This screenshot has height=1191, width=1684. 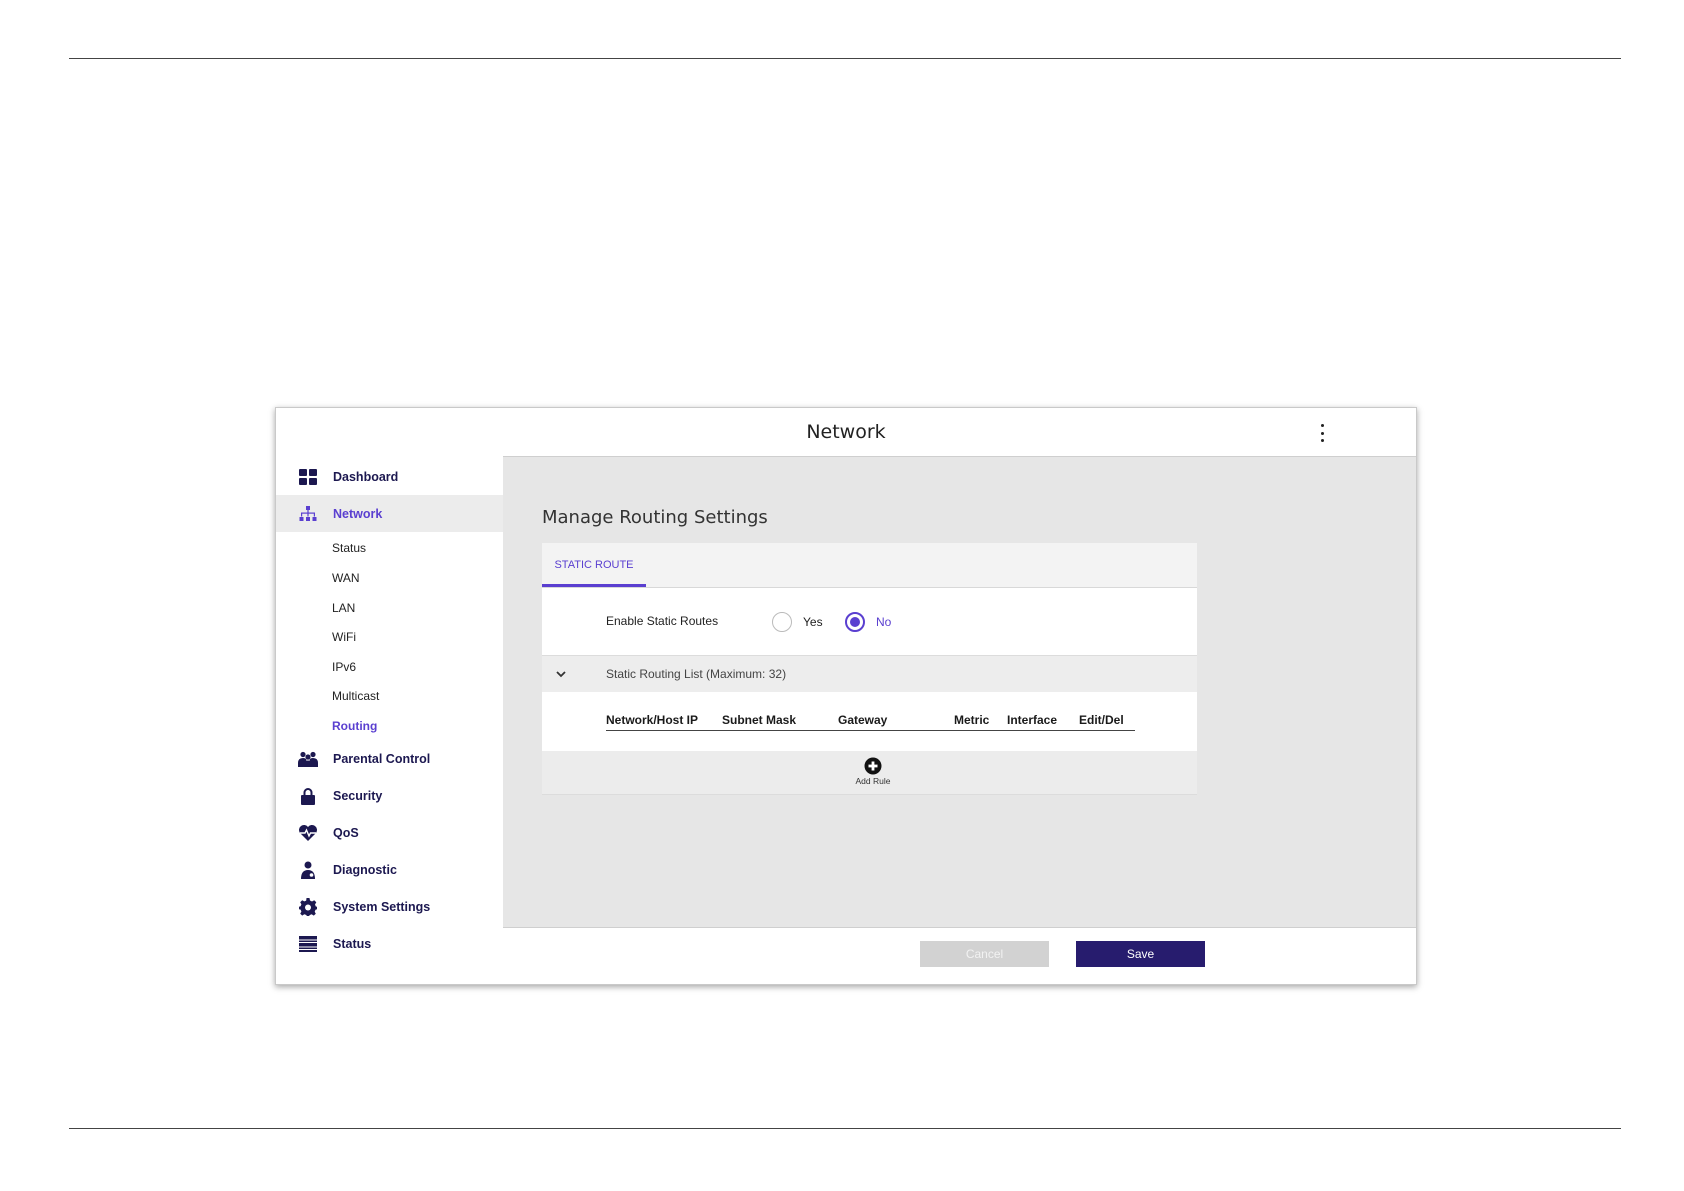 I want to click on static-routing-list-title: Static Routing List (Maximum: 32), so click(x=696, y=674).